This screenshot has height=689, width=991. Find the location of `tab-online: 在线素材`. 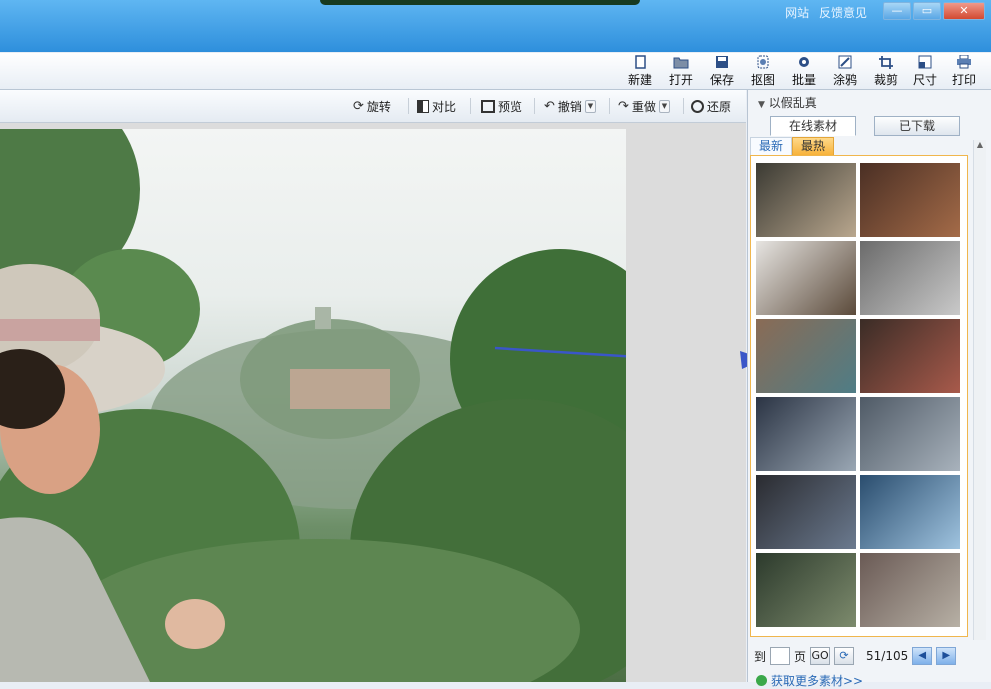

tab-online: 在线素材 is located at coordinates (813, 126).